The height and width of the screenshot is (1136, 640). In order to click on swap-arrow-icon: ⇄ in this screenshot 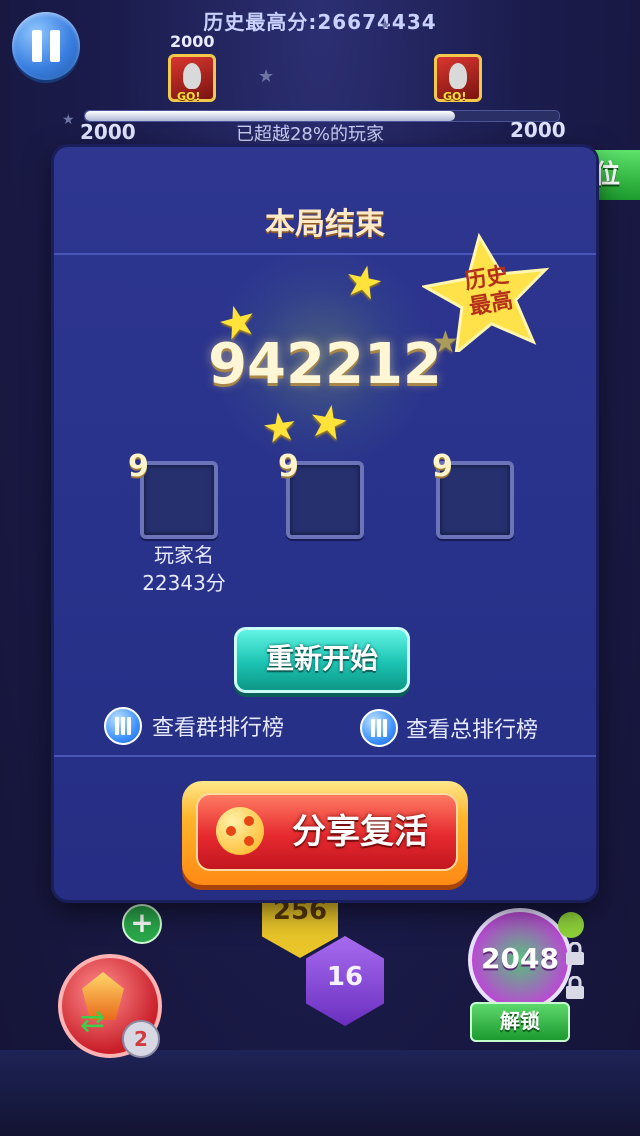, I will do `click(93, 1021)`.